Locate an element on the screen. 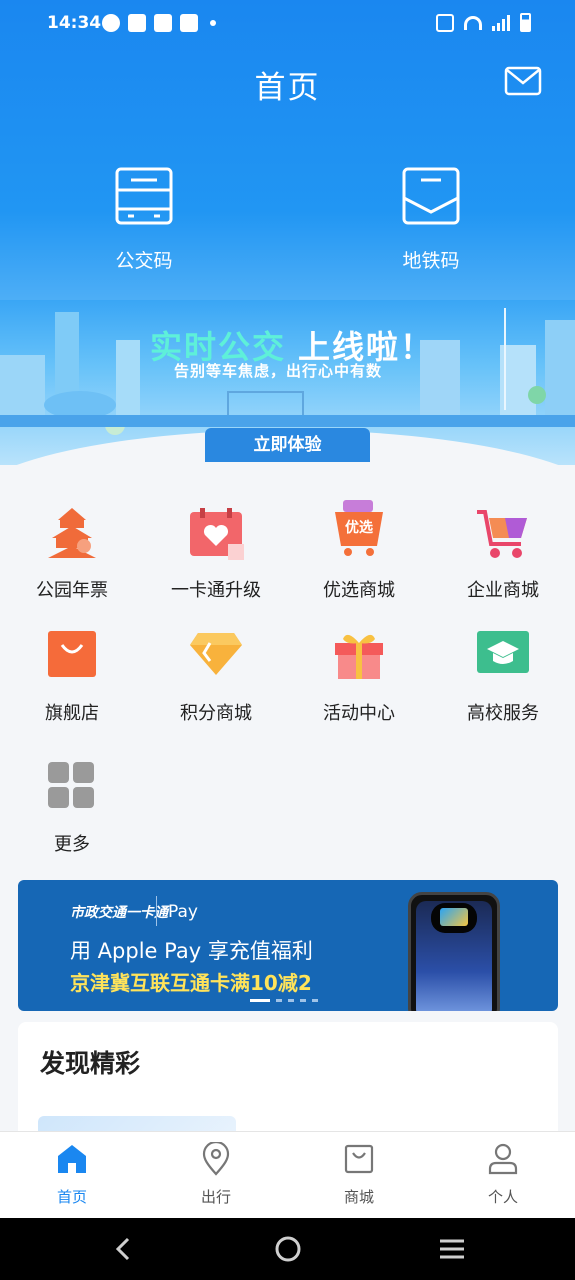  service-label: 优选商城 is located at coordinates (359, 590).